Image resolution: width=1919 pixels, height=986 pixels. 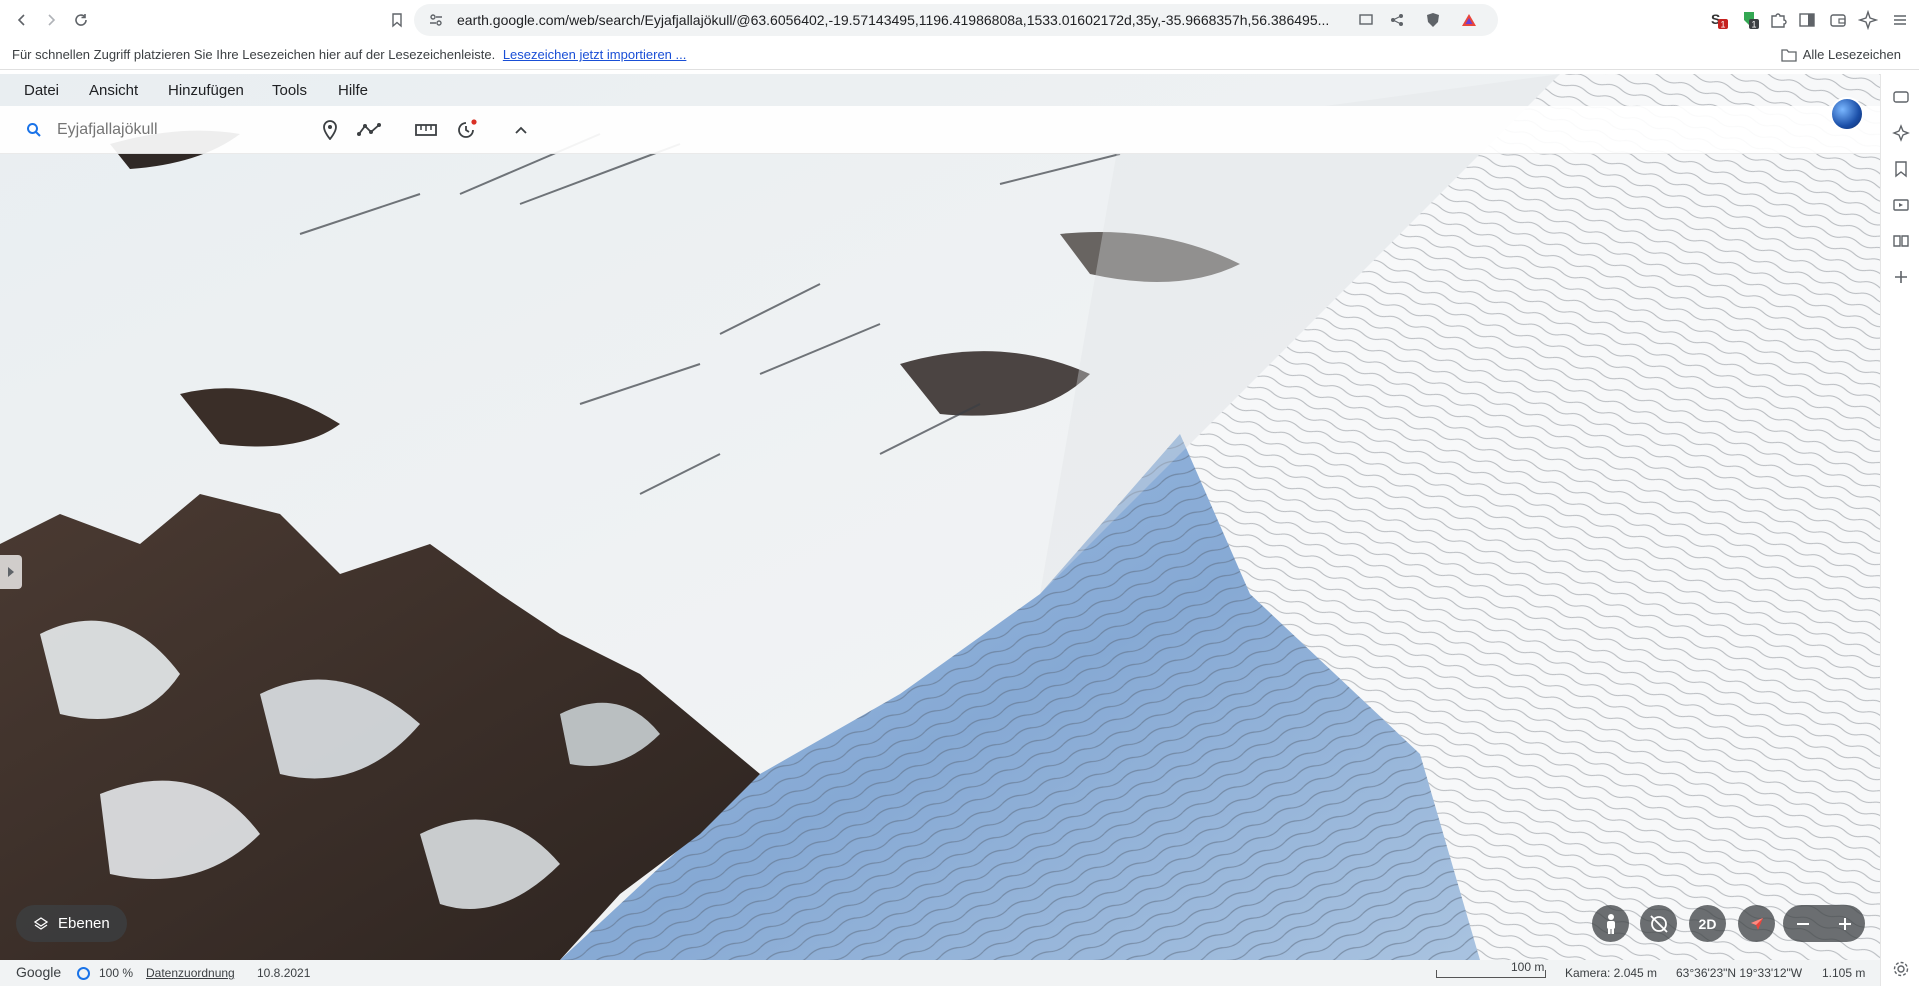 I want to click on reload-button, so click(x=81, y=20).